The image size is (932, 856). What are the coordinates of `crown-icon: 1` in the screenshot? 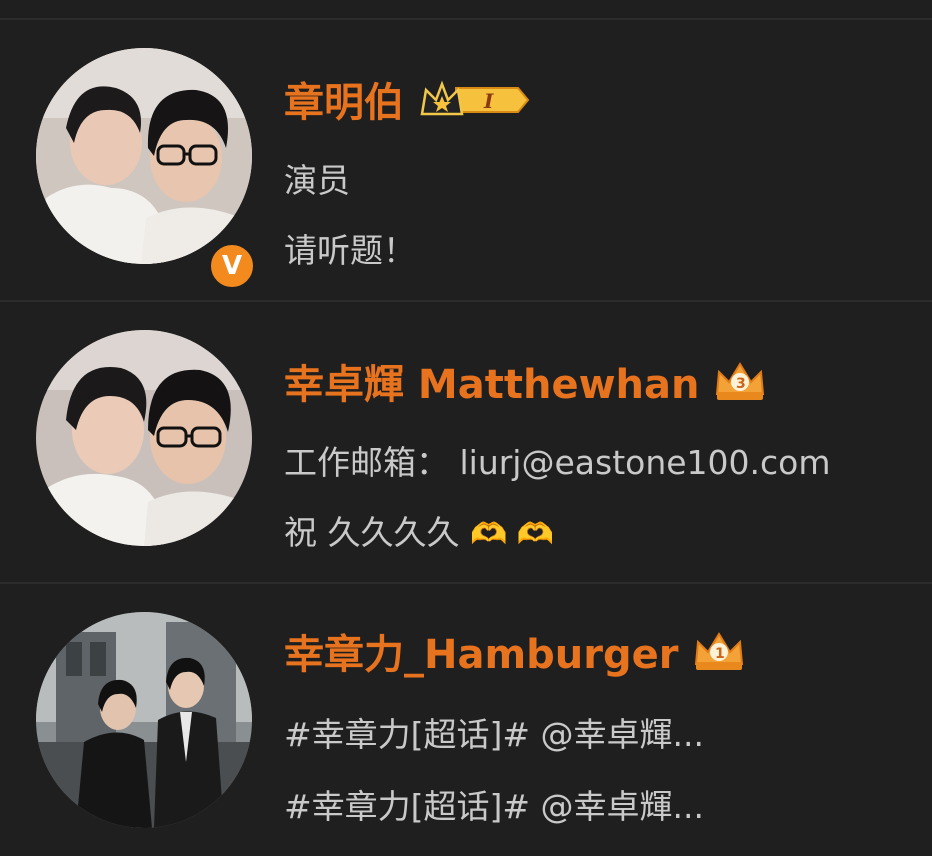 It's located at (719, 657).